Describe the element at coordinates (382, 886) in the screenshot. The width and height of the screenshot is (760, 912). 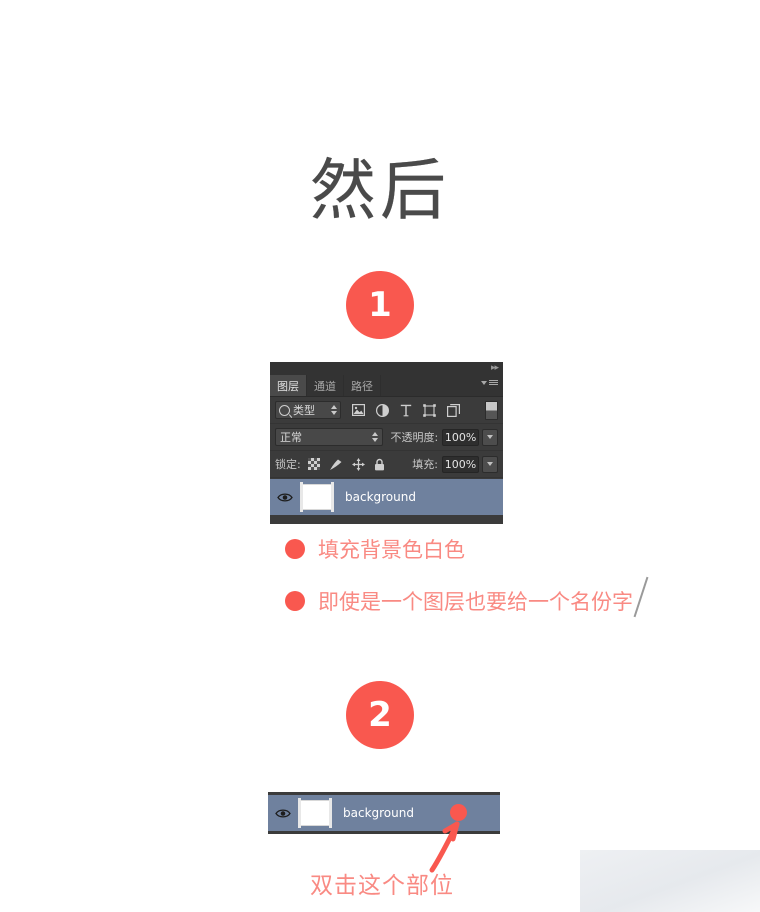
I see `bottom-caption: 双击这个部位` at that location.